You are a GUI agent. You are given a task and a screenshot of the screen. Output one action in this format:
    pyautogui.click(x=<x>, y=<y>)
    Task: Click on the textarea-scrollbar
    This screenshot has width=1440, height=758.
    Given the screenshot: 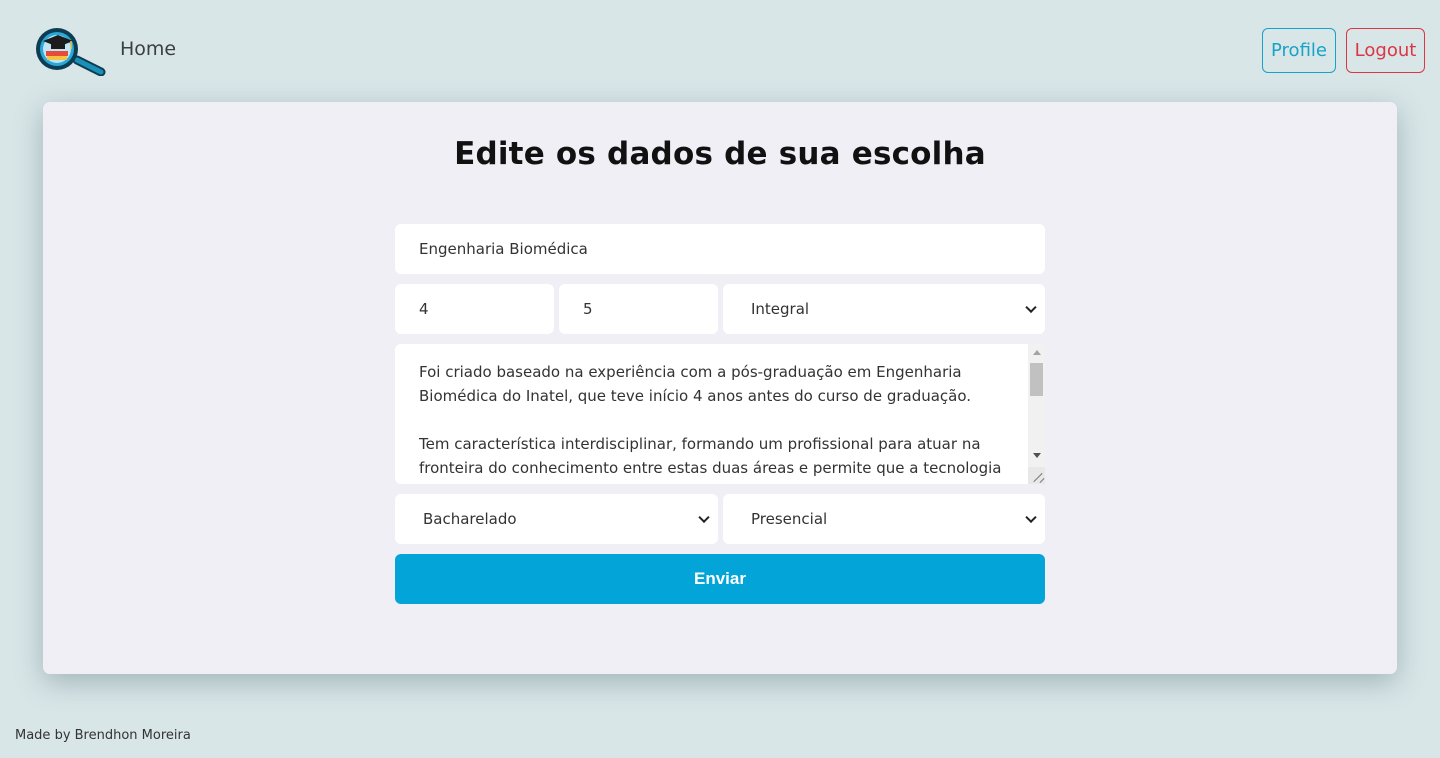 What is the action you would take?
    pyautogui.click(x=1036, y=414)
    